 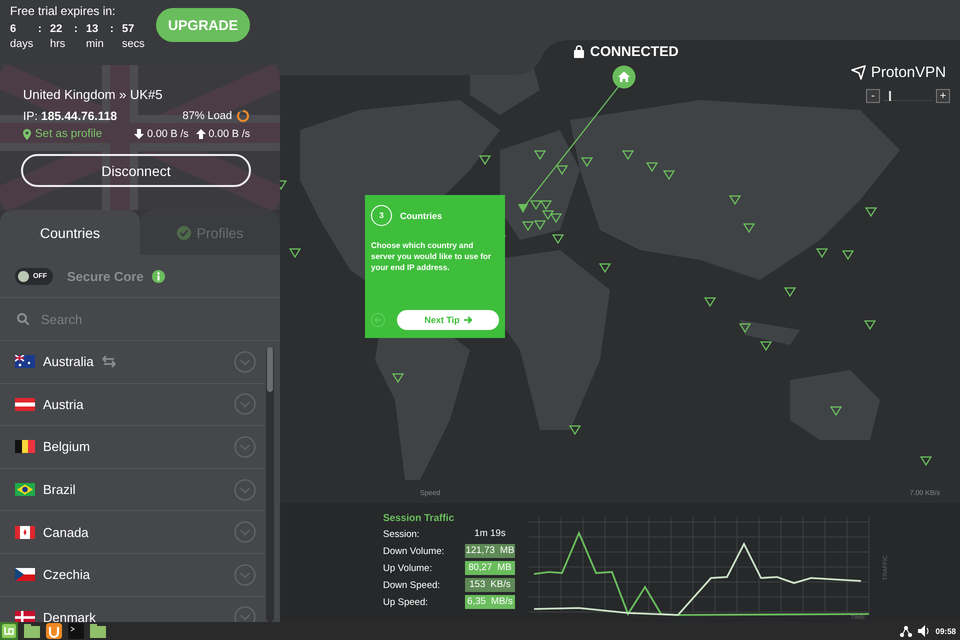 I want to click on volume-icon, so click(x=924, y=631).